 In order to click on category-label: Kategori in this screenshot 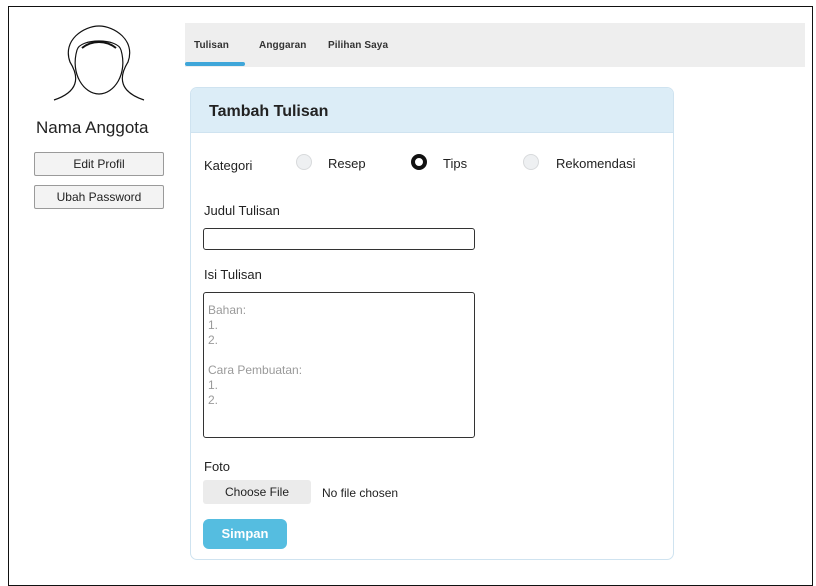, I will do `click(228, 165)`.